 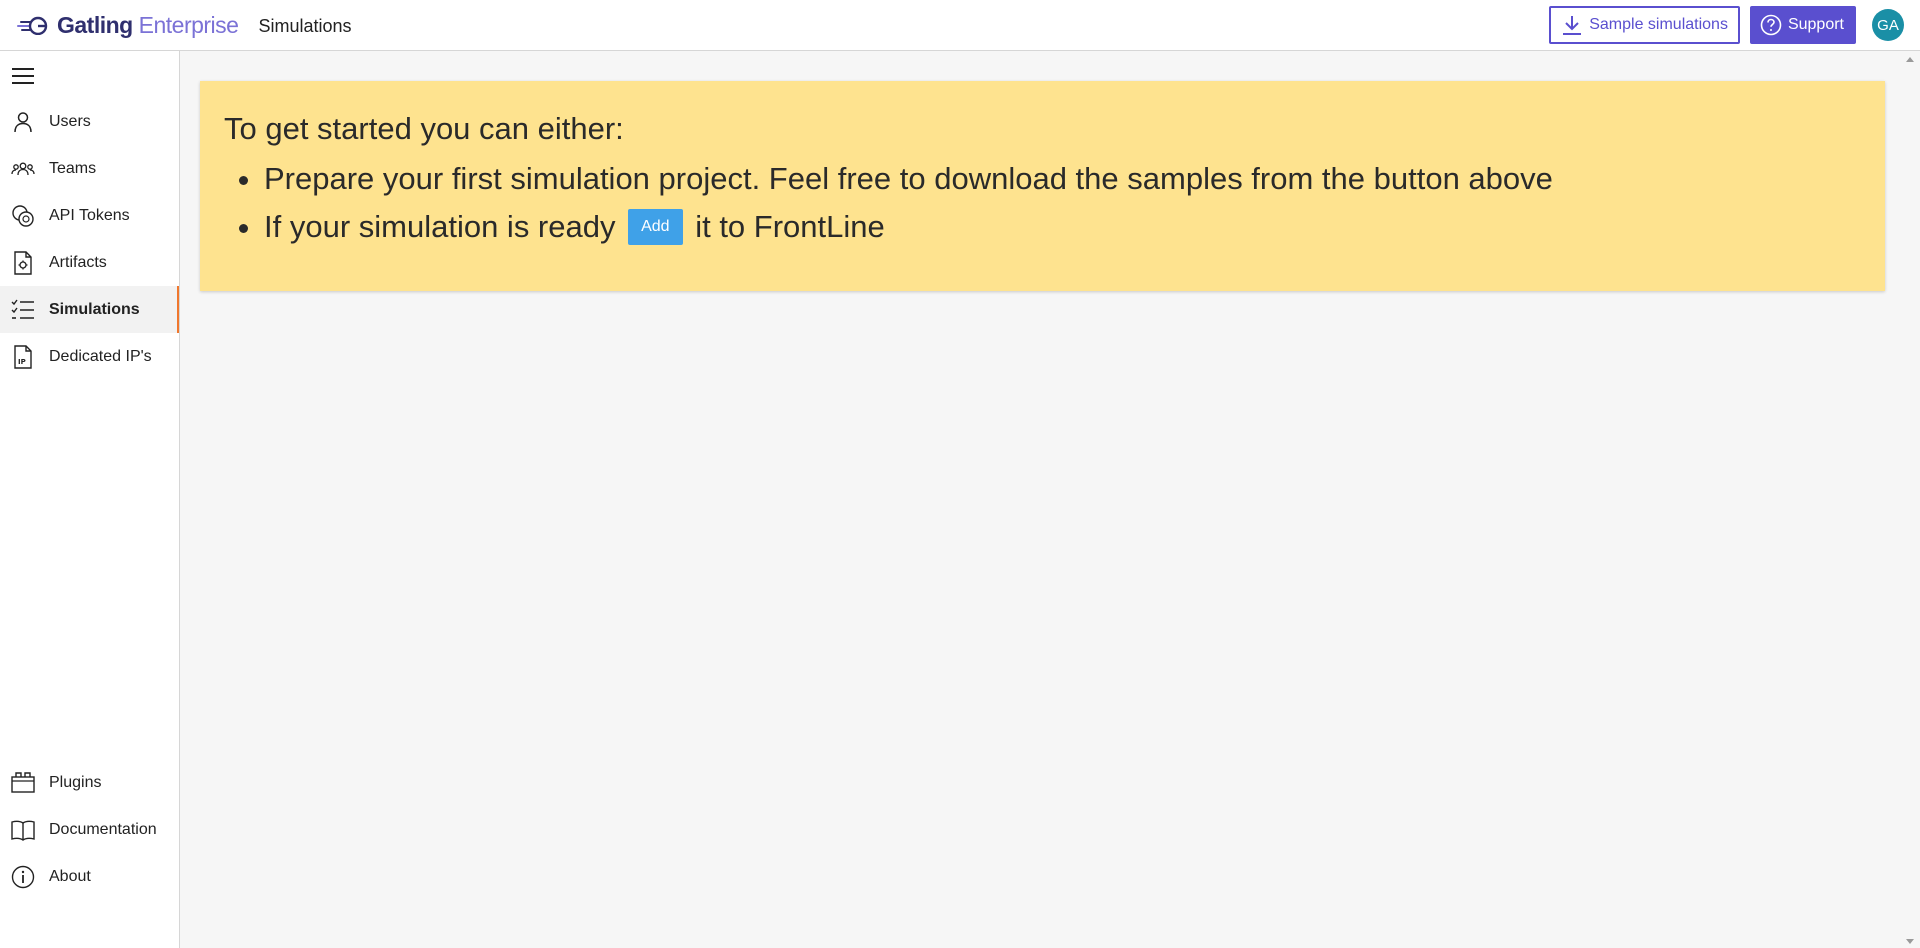 What do you see at coordinates (1658, 24) in the screenshot?
I see `sample-simulations-label: Sample simulations` at bounding box center [1658, 24].